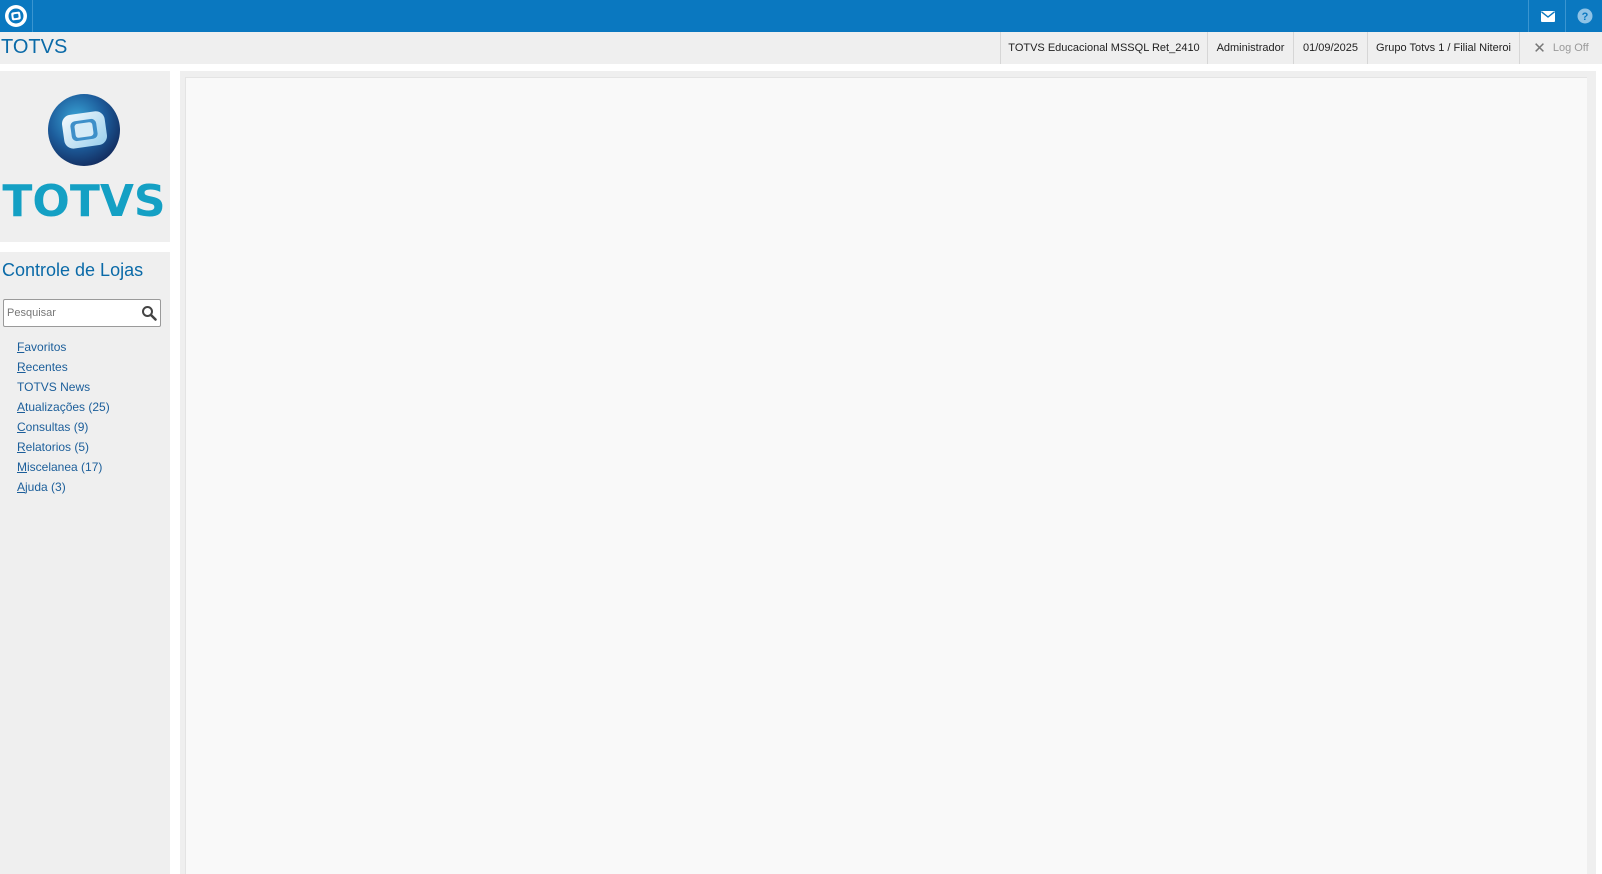 The image size is (1602, 874). I want to click on user-info: Administrador, so click(1250, 48).